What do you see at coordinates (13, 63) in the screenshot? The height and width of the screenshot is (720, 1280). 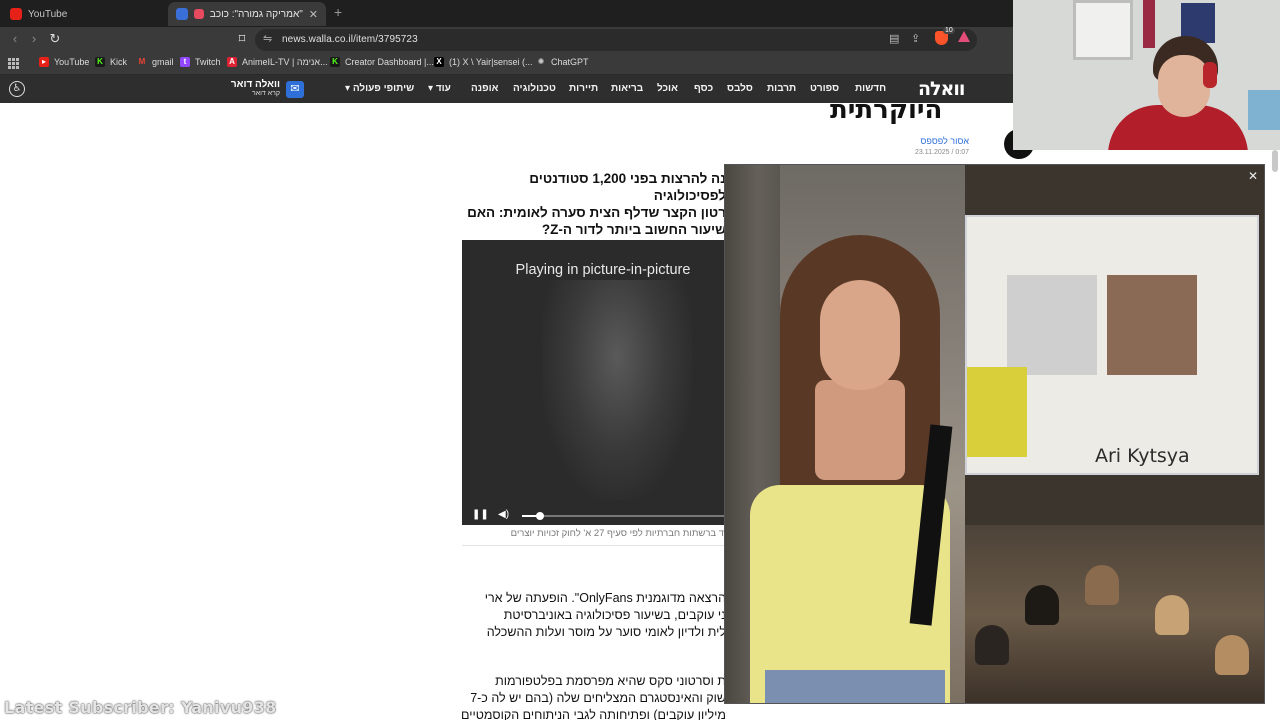 I see `apps-grid-icon` at bounding box center [13, 63].